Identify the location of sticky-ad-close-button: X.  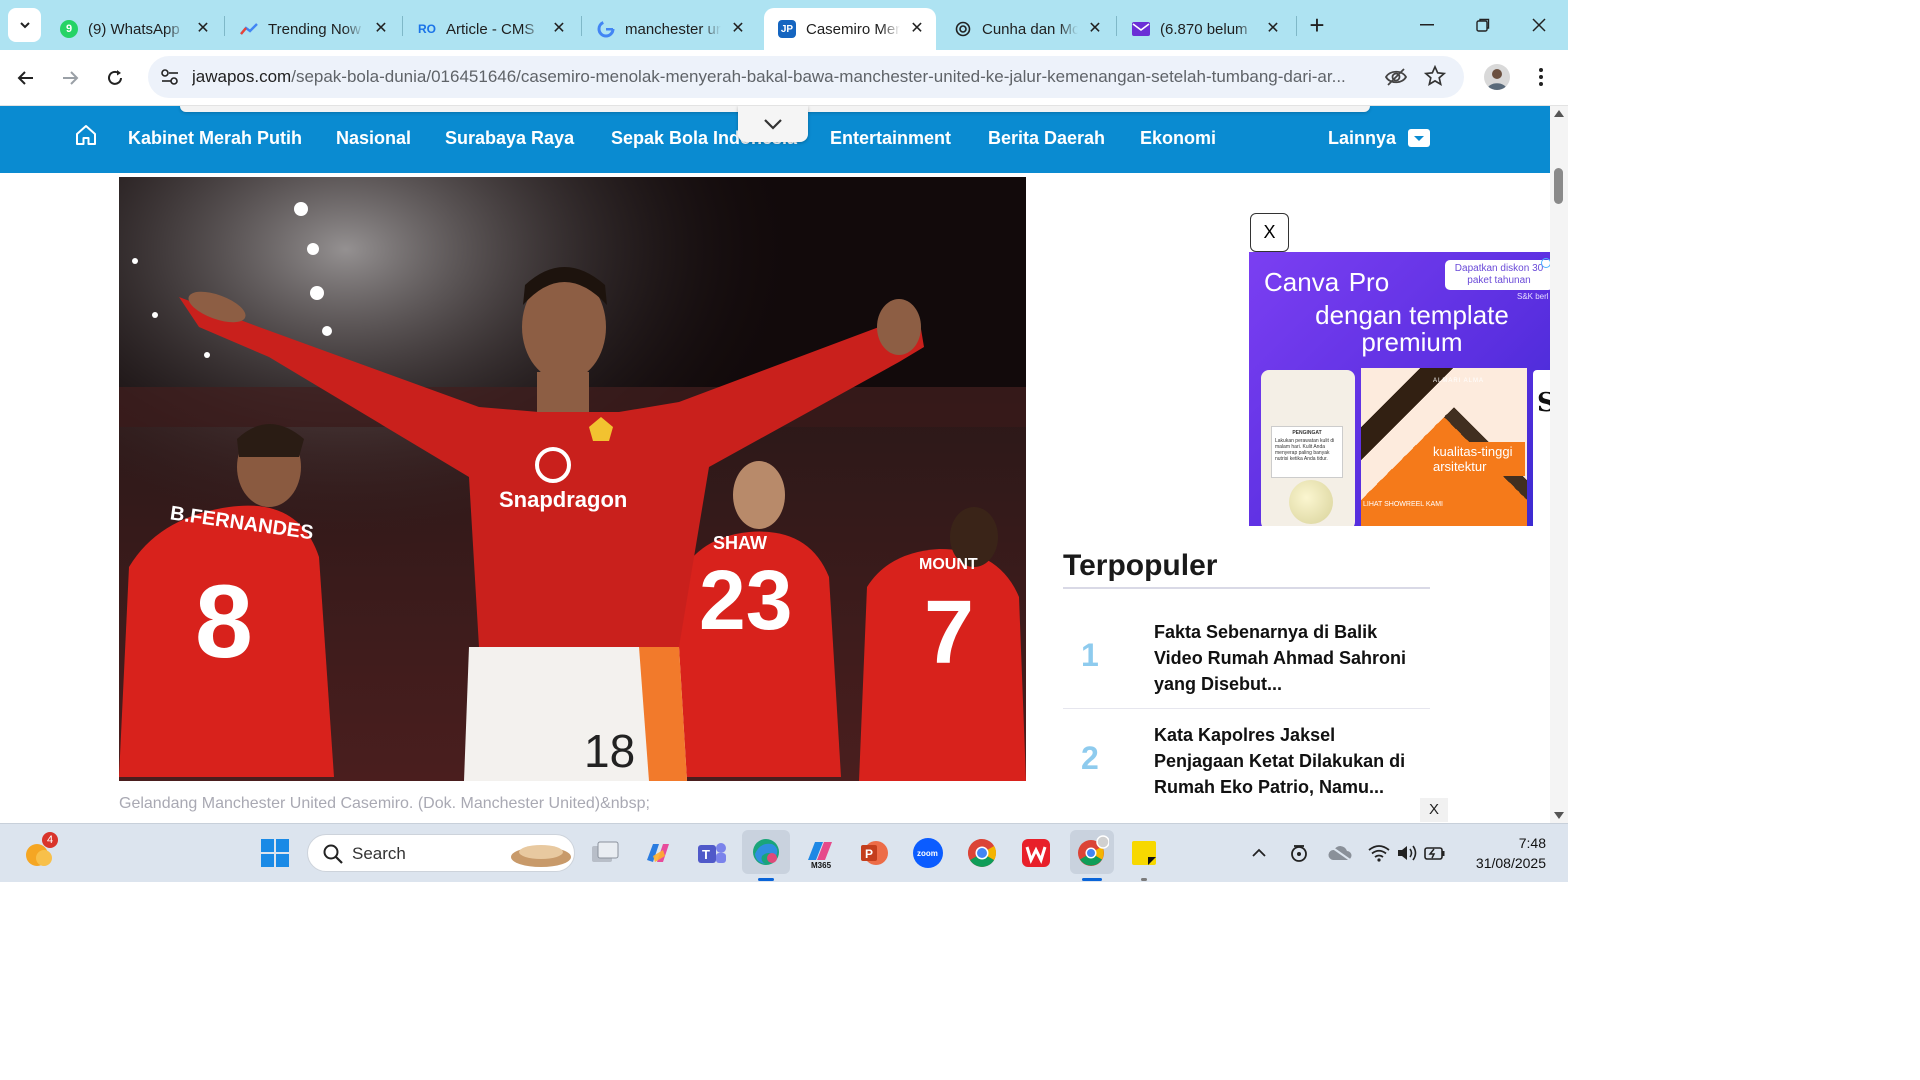
(1434, 810).